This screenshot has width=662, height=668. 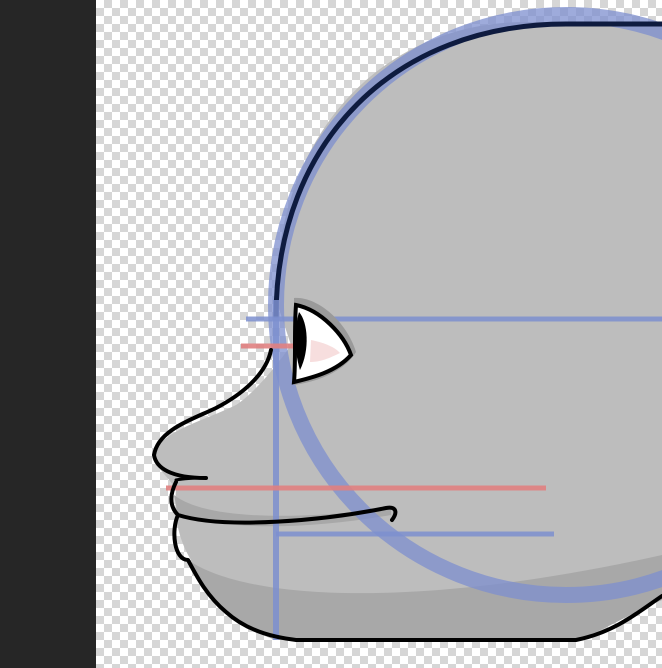 What do you see at coordinates (48, 334) in the screenshot?
I see `left-toolbar-panel` at bounding box center [48, 334].